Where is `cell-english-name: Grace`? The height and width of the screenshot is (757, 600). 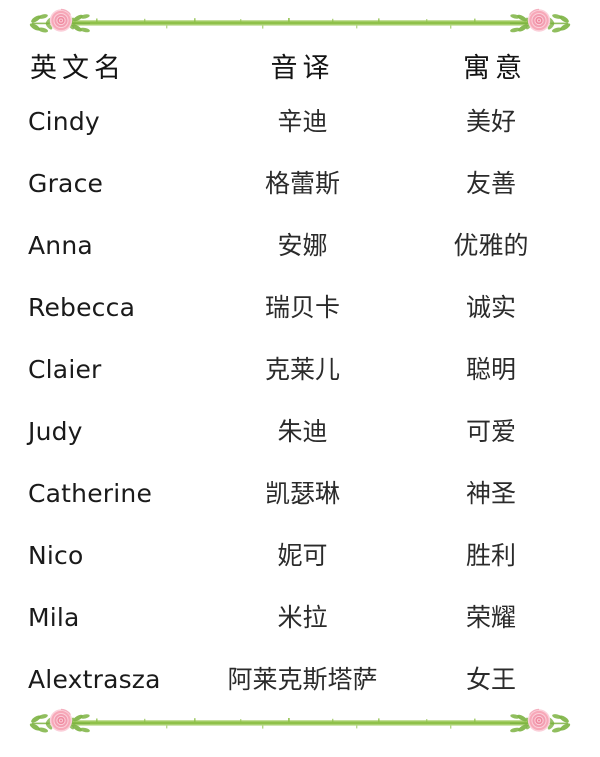 cell-english-name: Grace is located at coordinates (66, 183).